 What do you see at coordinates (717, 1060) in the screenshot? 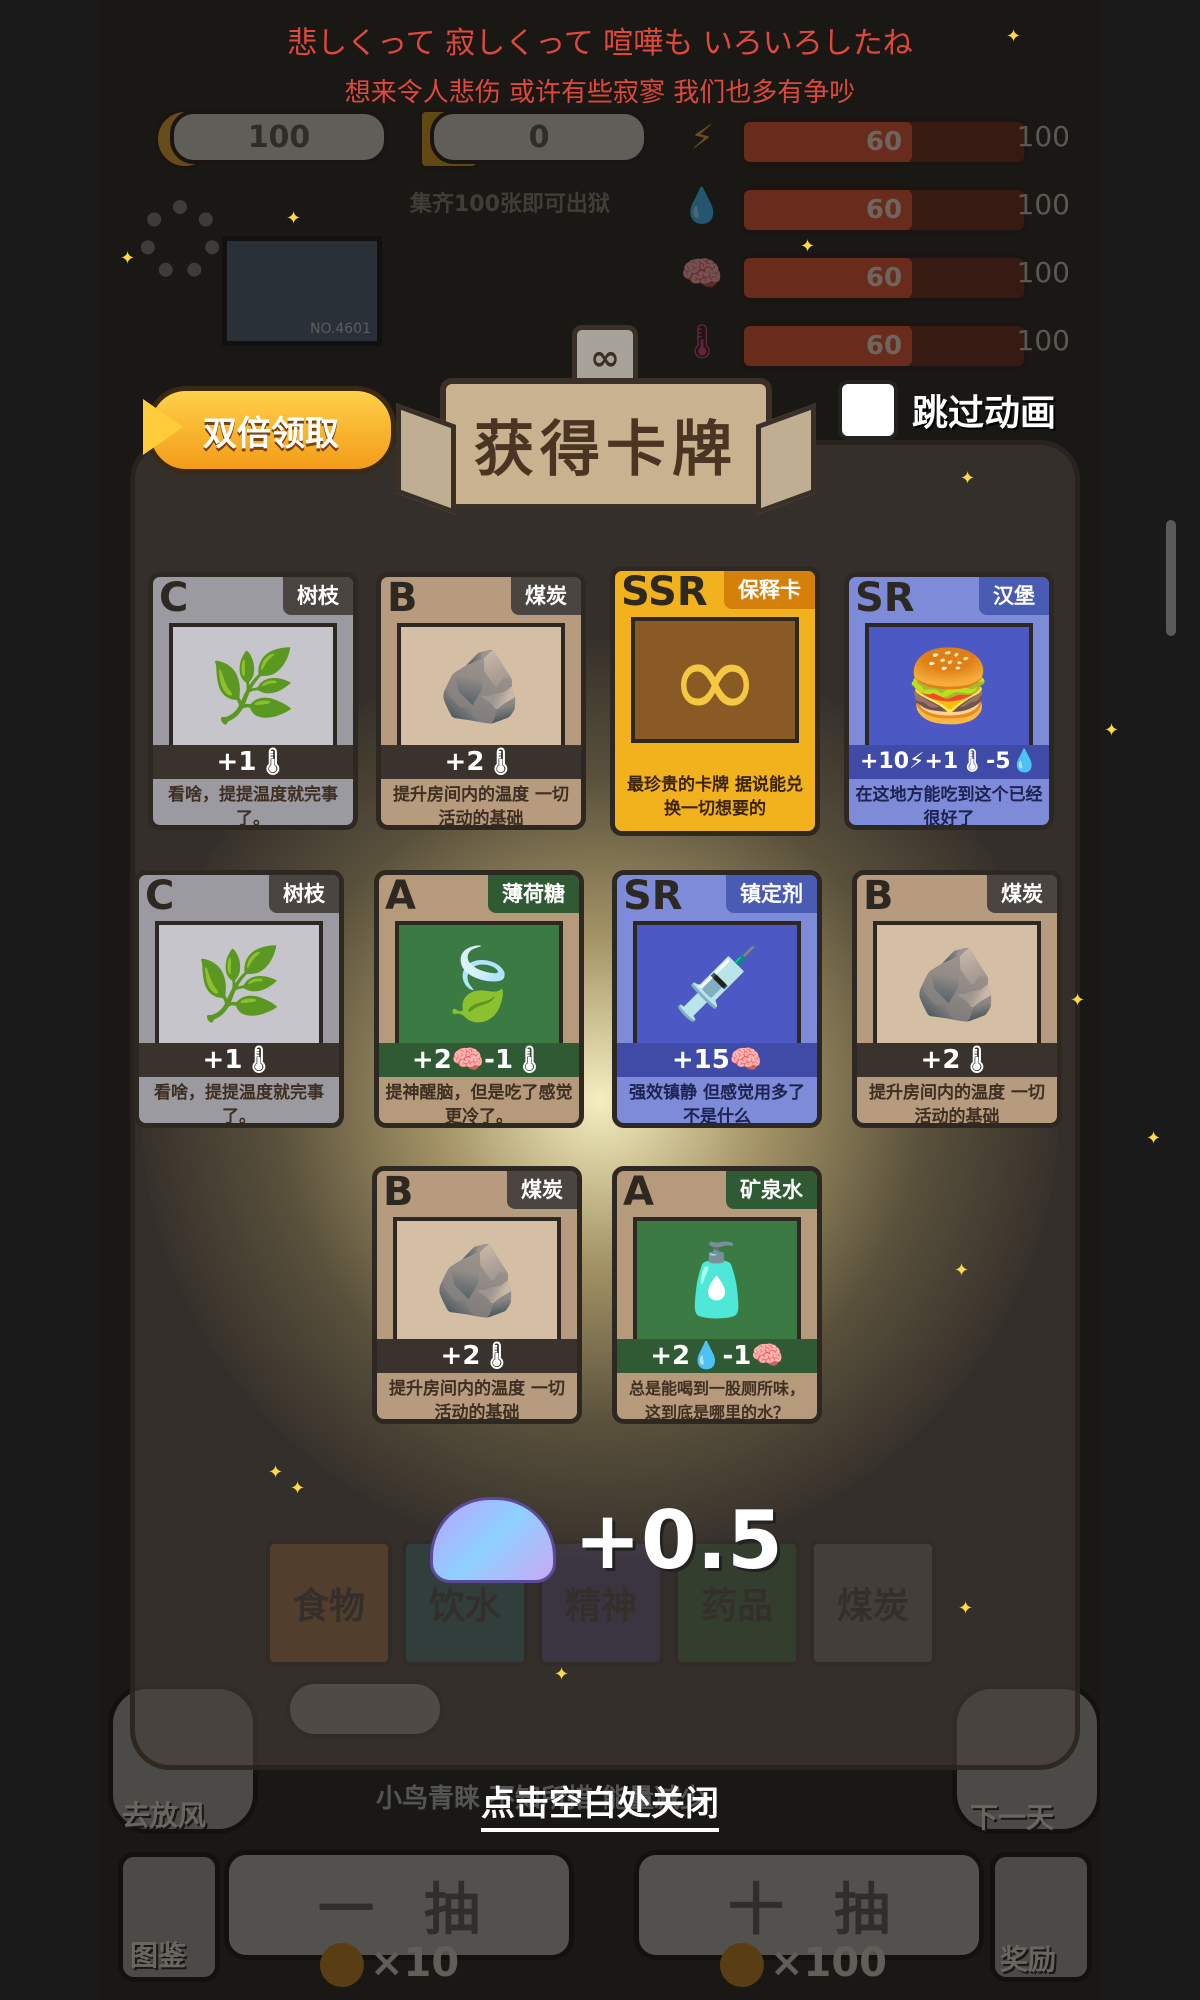
I see `card-stat: +15🧠` at bounding box center [717, 1060].